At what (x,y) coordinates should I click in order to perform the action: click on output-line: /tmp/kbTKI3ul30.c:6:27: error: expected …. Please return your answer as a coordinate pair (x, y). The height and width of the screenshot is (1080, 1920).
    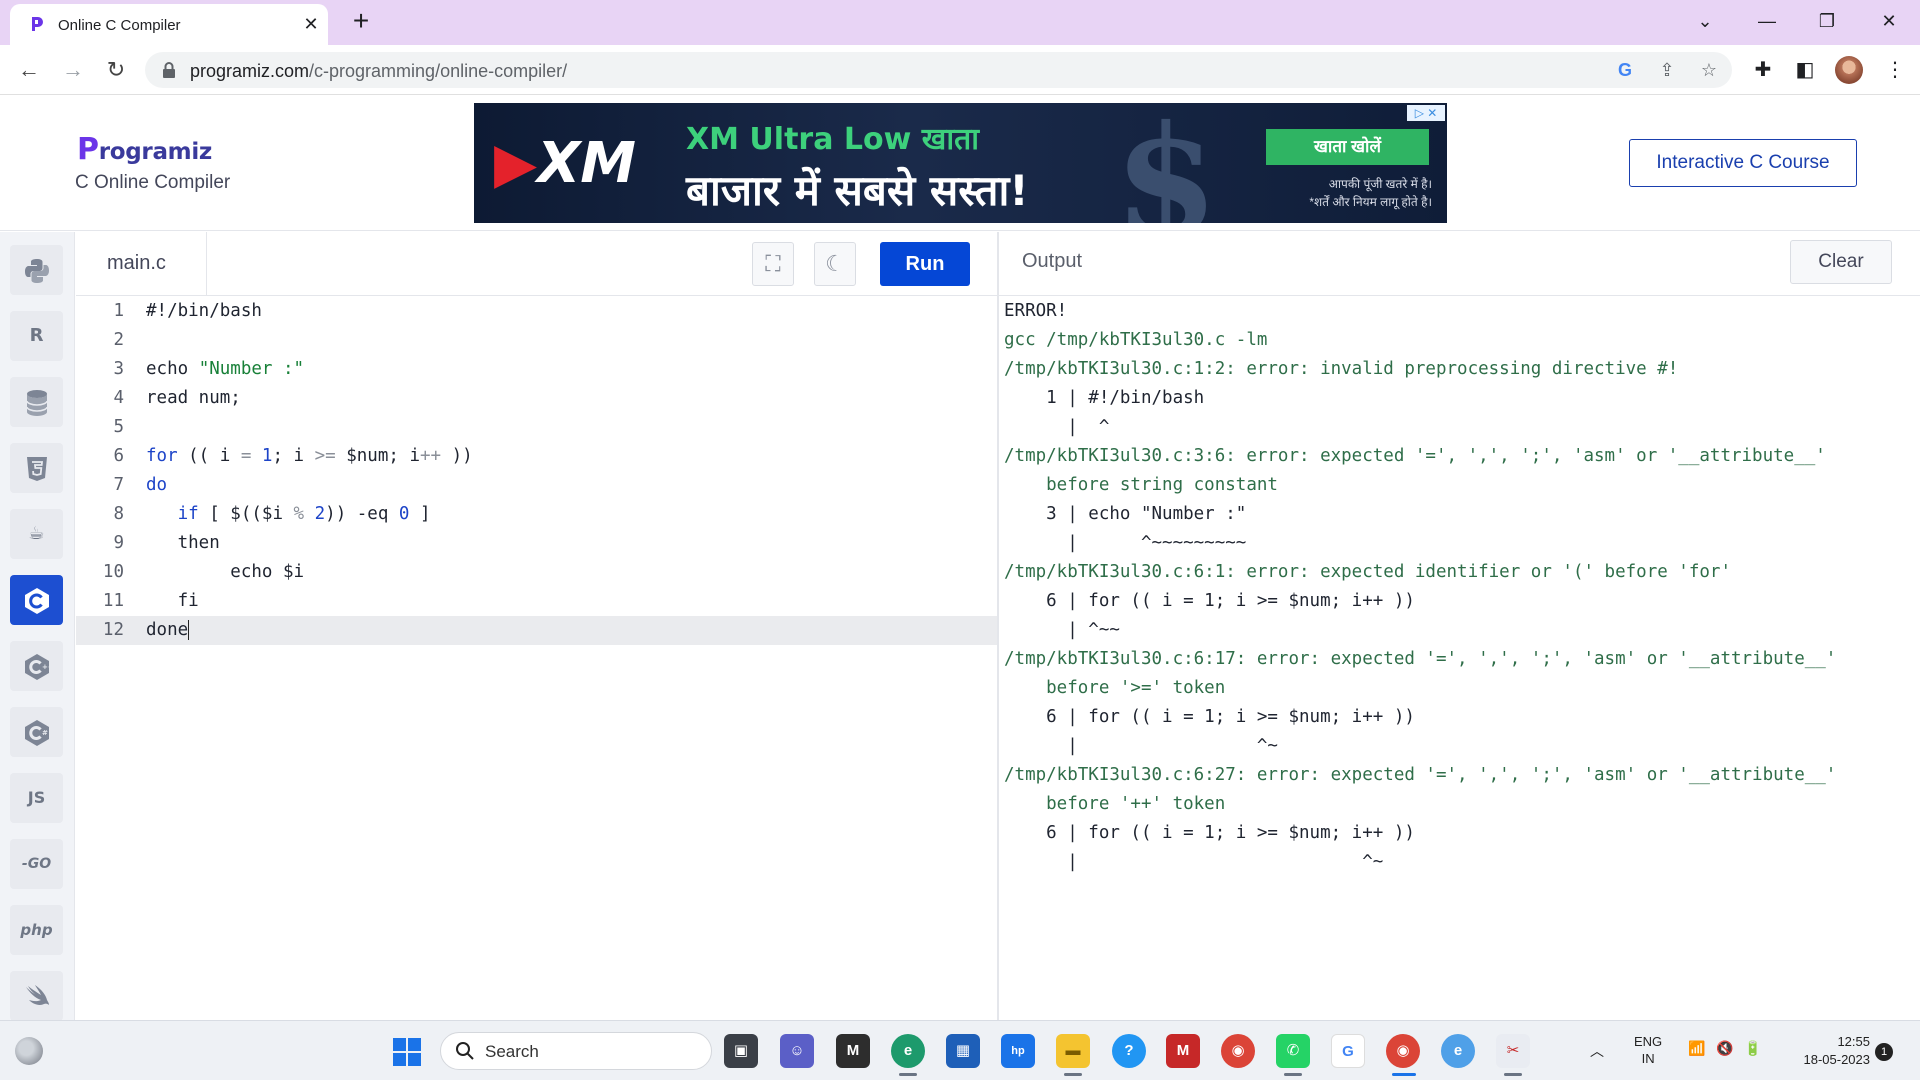
    Looking at the image, I should click on (1420, 775).